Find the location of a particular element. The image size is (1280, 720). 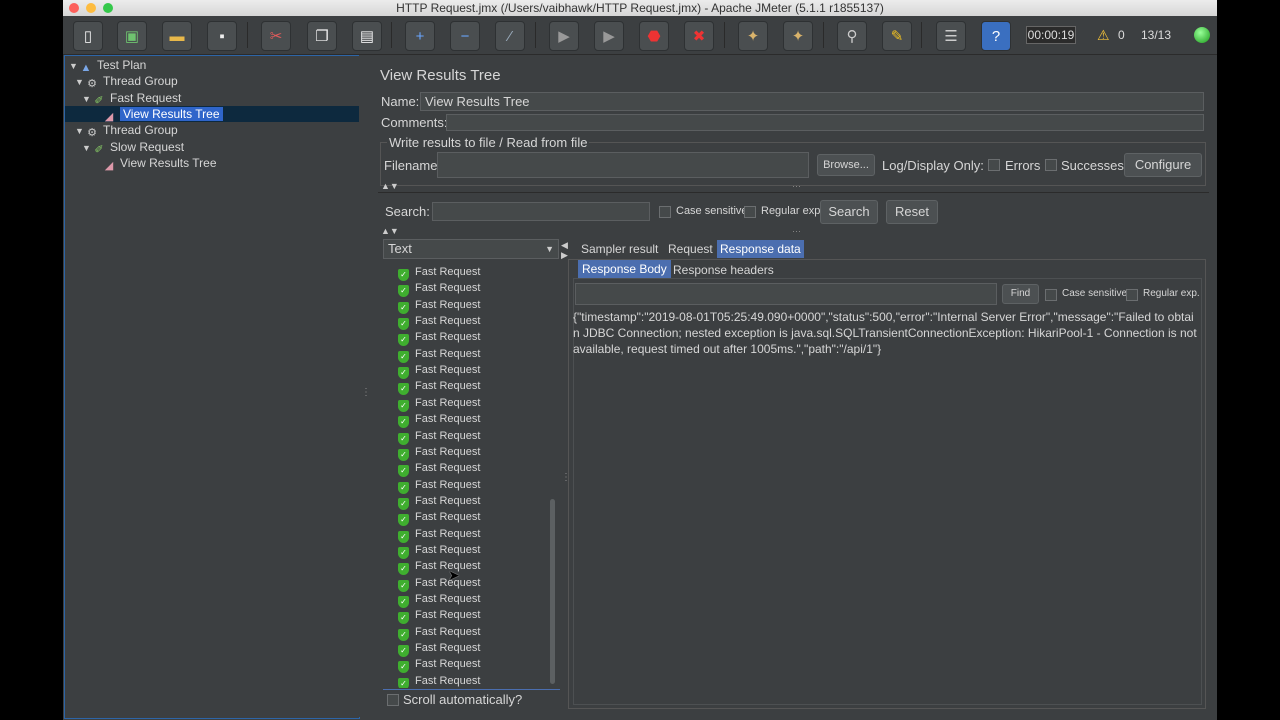

scrollbar-thumb is located at coordinates (552, 591).